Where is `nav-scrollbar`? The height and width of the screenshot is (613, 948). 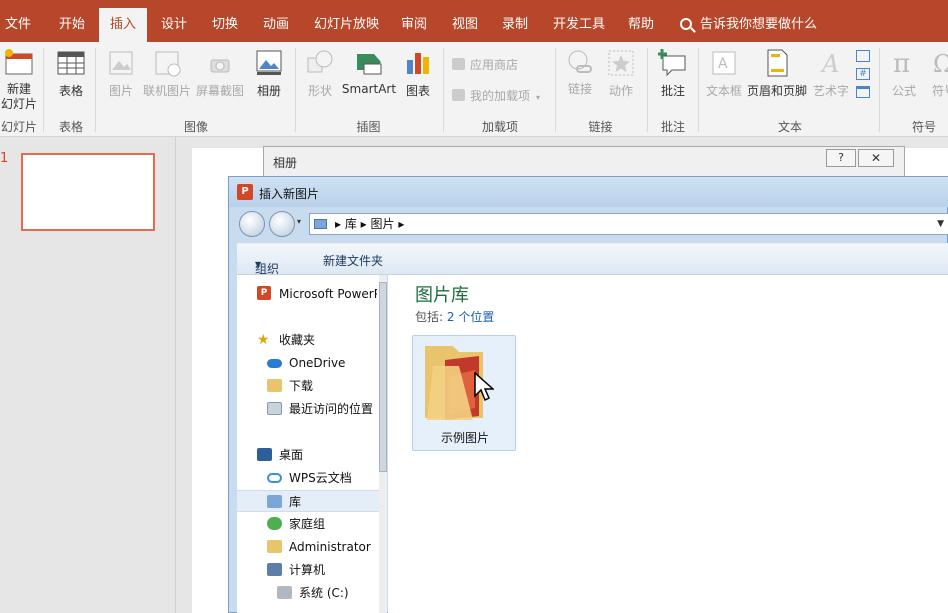
nav-scrollbar is located at coordinates (383, 444).